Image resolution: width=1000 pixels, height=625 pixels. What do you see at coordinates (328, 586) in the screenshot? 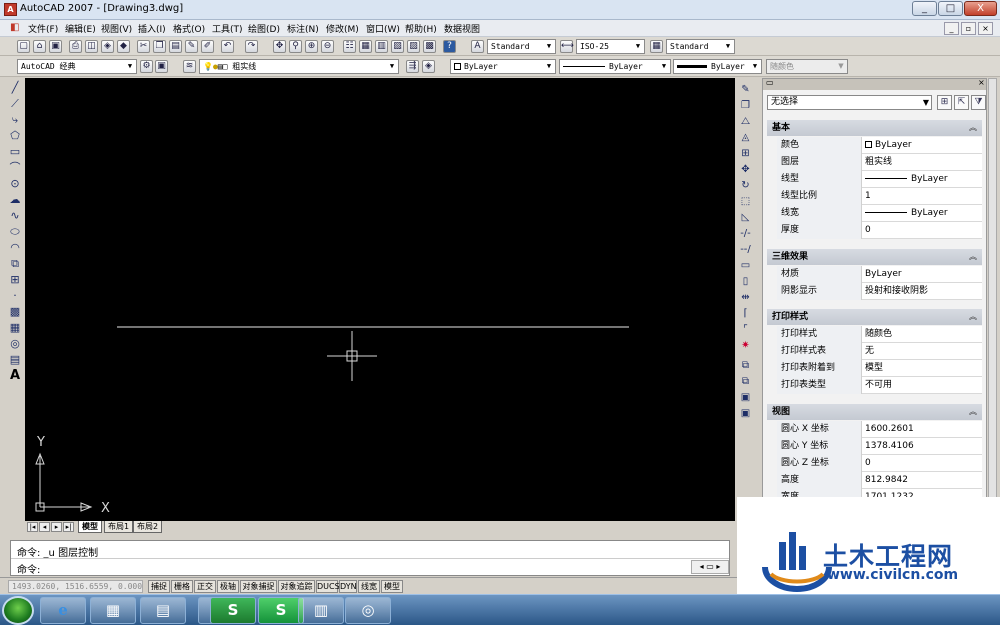
I see `ducs-toggle: DUCS` at bounding box center [328, 586].